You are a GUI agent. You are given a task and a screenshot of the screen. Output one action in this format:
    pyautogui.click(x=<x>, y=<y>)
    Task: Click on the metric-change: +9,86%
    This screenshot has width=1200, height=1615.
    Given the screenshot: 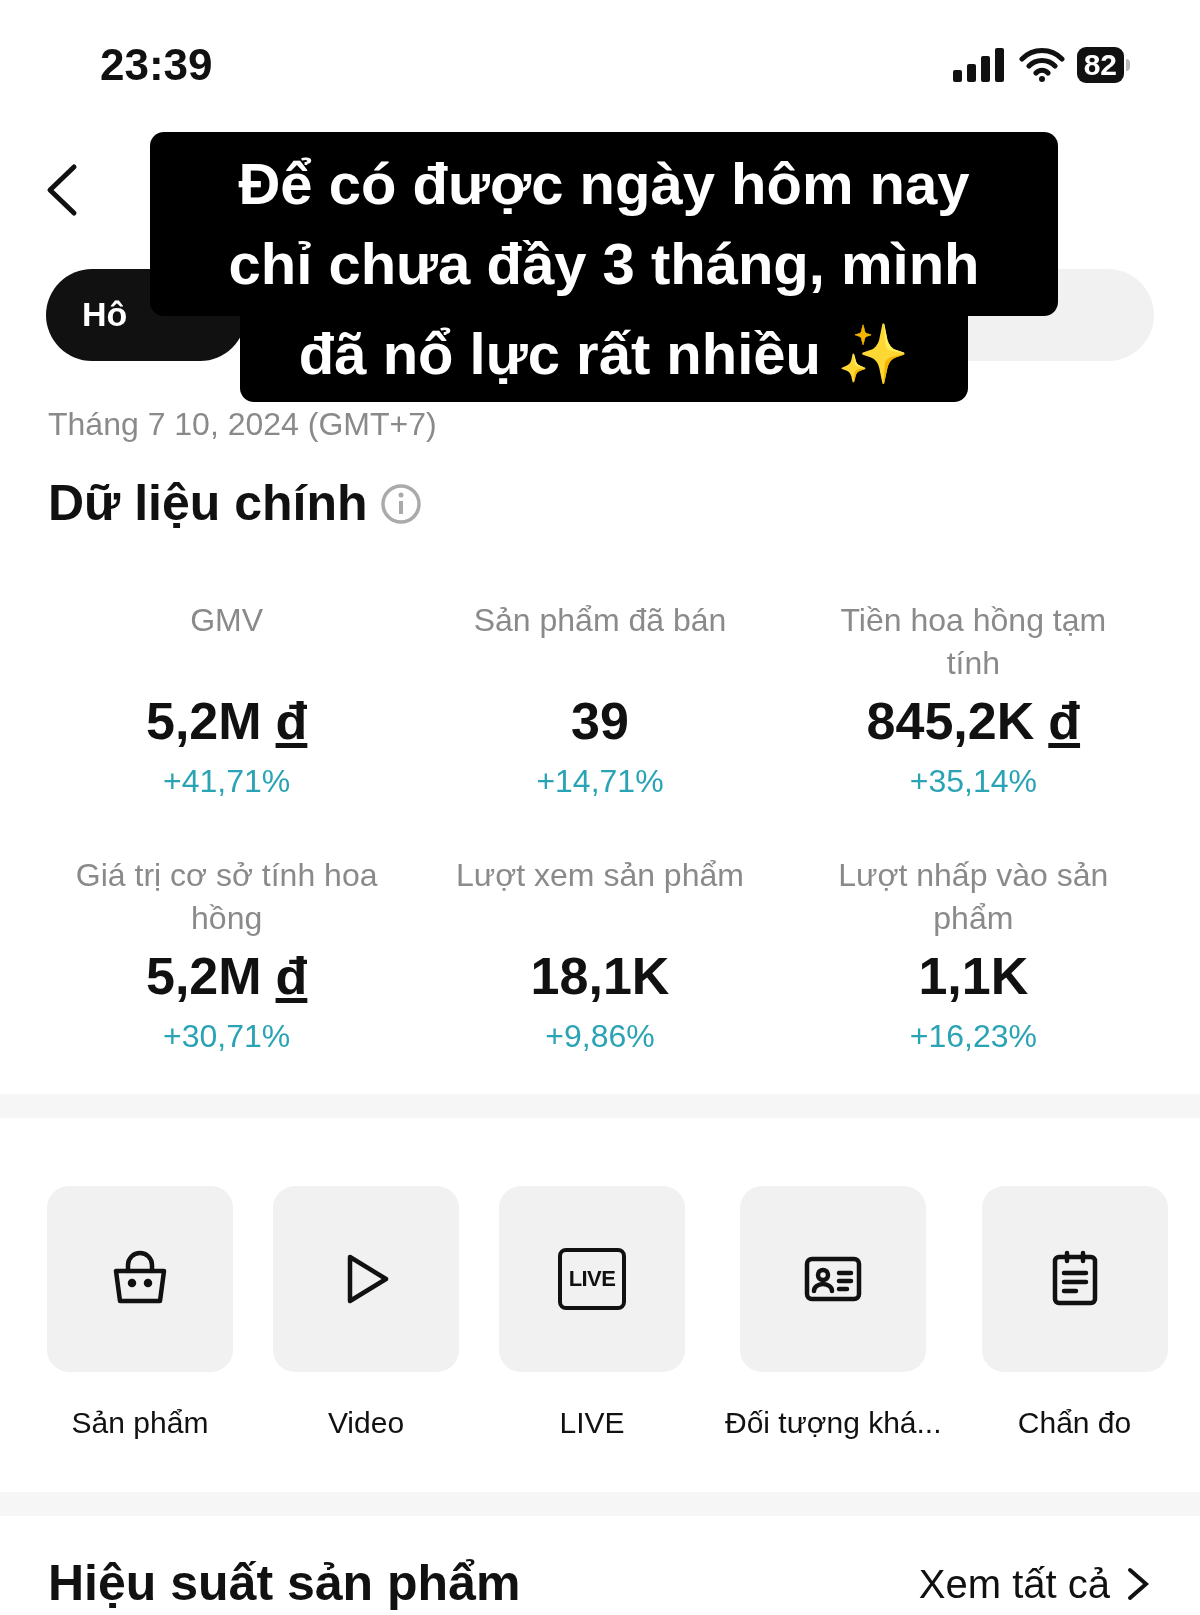 What is the action you would take?
    pyautogui.click(x=600, y=1036)
    